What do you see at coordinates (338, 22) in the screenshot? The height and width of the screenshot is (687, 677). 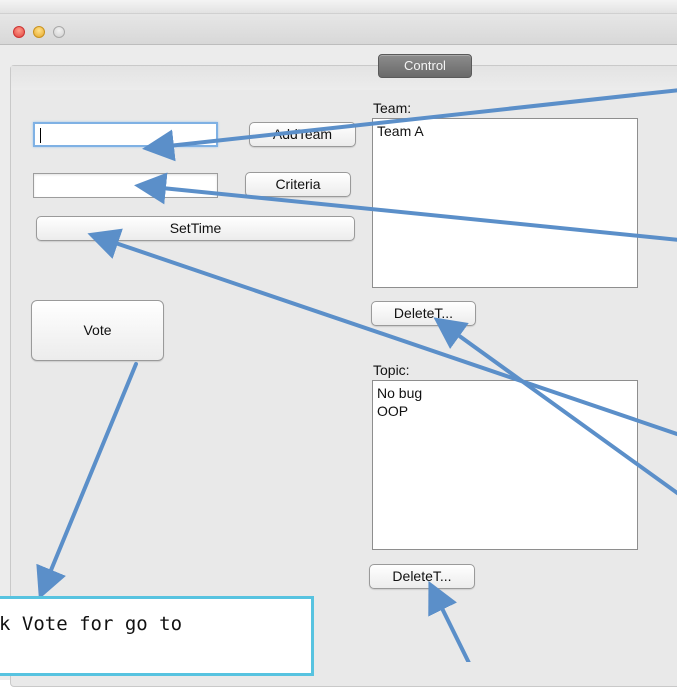 I see `title-bar` at bounding box center [338, 22].